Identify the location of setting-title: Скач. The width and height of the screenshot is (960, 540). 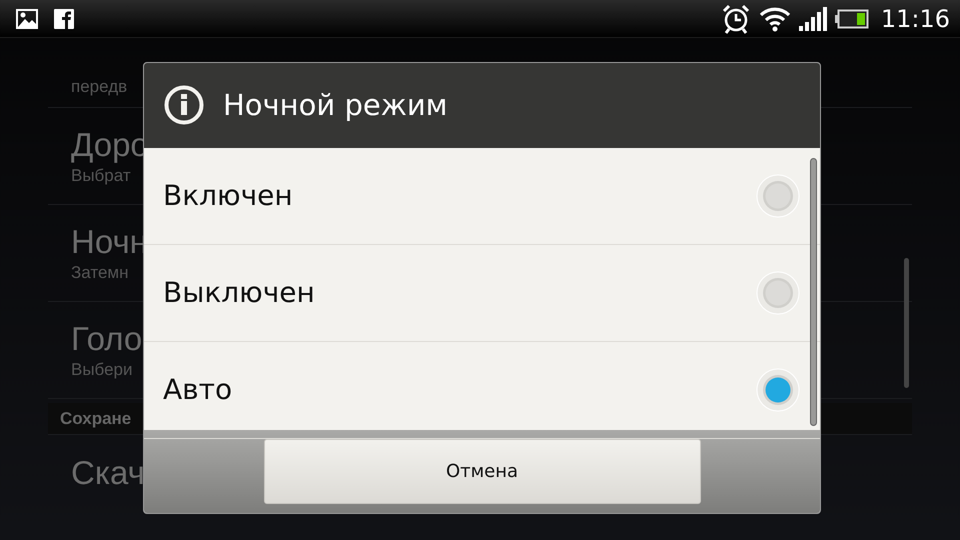
(108, 473).